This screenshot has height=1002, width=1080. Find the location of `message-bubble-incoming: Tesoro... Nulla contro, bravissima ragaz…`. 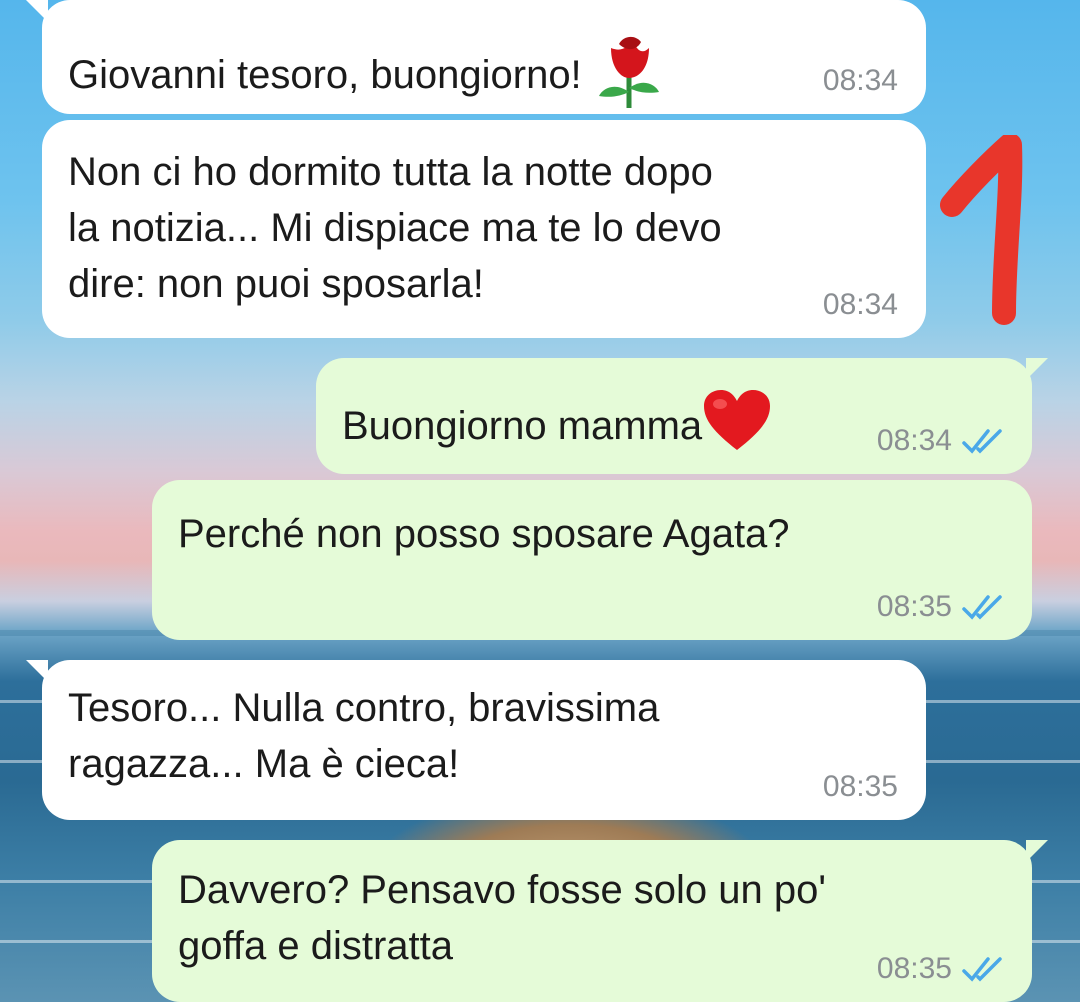

message-bubble-incoming: Tesoro... Nulla contro, bravissima ragaz… is located at coordinates (476, 740).